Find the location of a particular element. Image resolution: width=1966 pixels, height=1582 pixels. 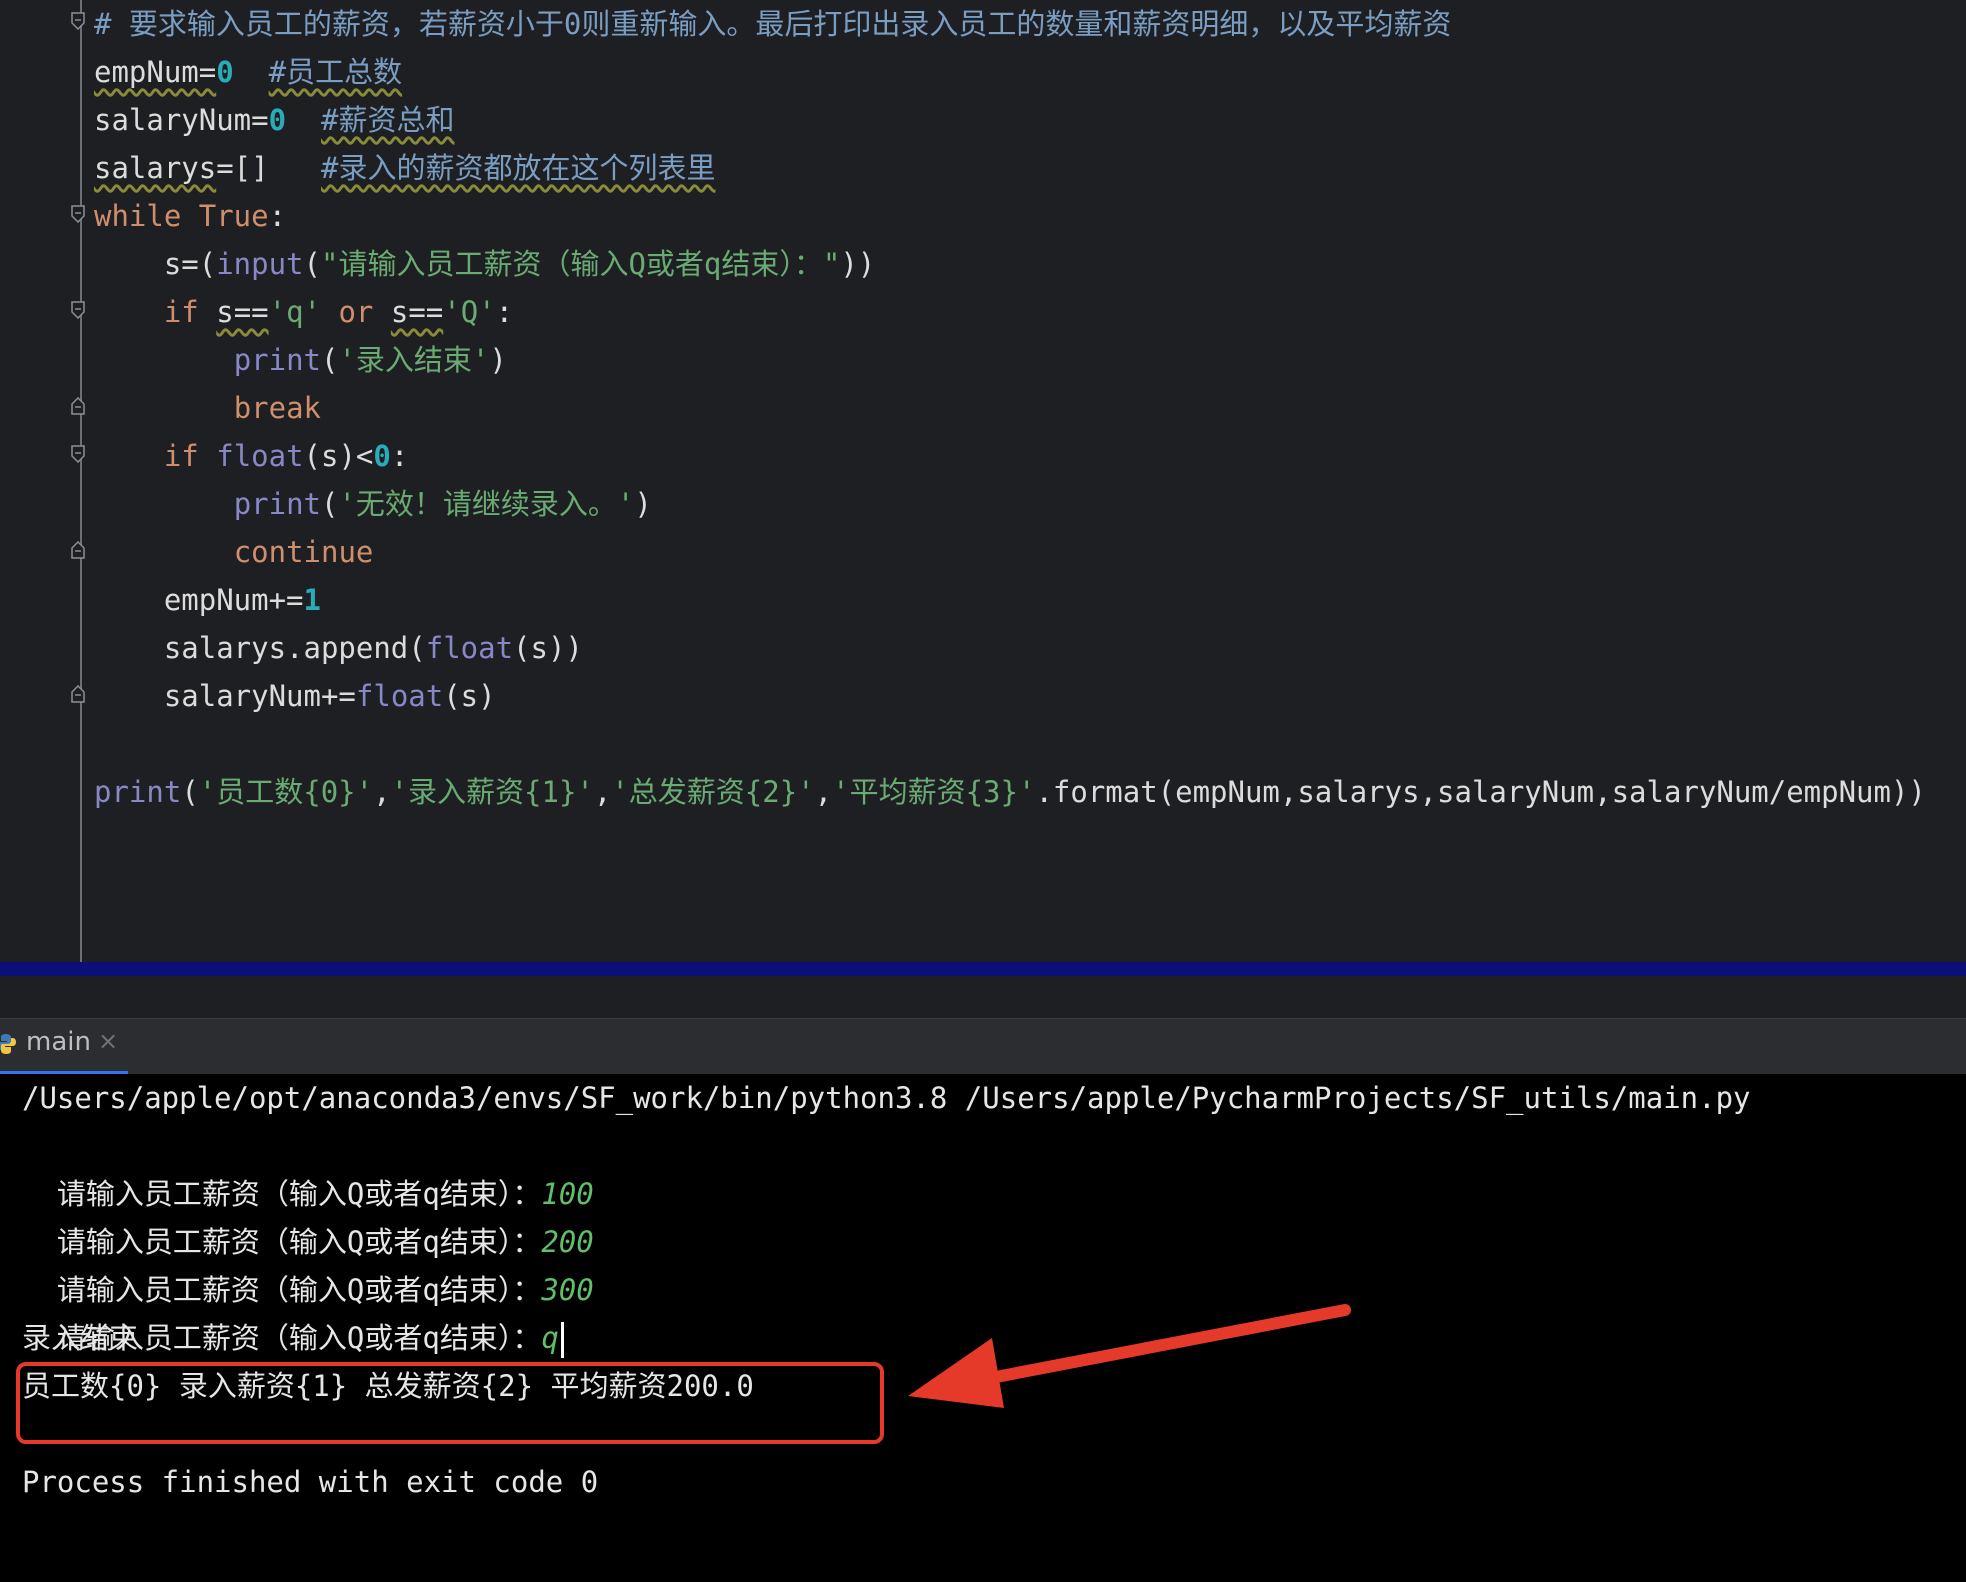

code-line: while True: is located at coordinates (190, 216).